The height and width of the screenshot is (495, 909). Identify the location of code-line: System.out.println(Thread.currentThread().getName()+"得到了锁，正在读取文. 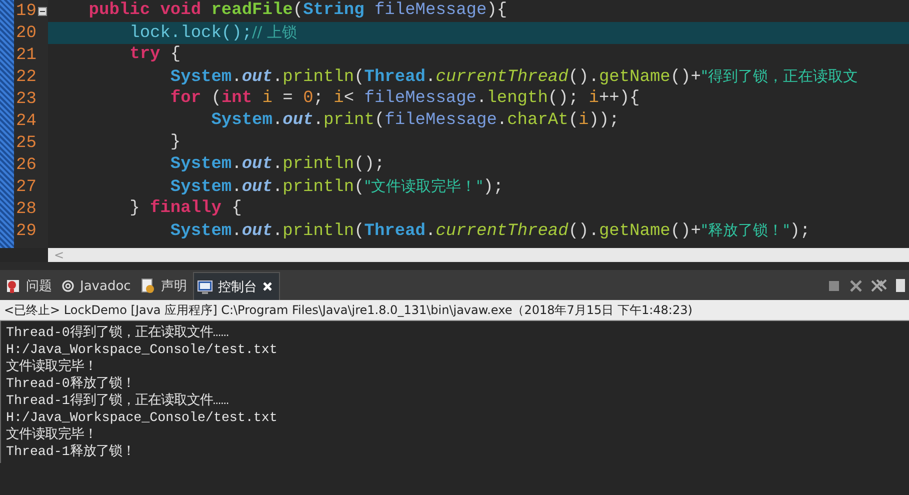
(513, 77).